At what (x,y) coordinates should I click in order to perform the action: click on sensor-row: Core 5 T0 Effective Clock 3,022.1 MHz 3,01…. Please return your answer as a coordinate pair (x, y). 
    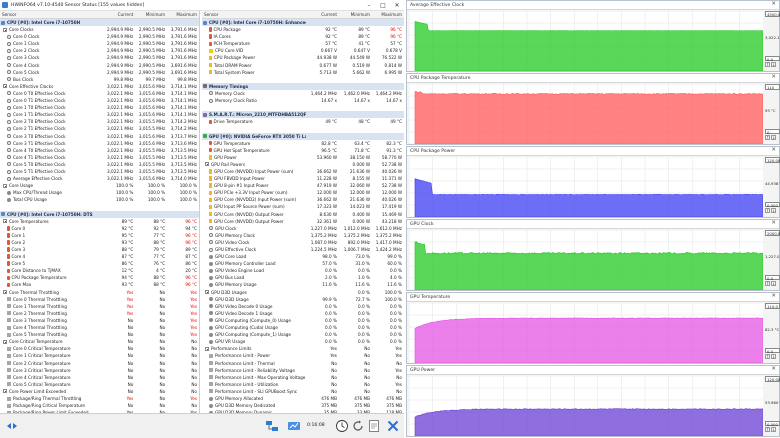
    Looking at the image, I should click on (99, 164).